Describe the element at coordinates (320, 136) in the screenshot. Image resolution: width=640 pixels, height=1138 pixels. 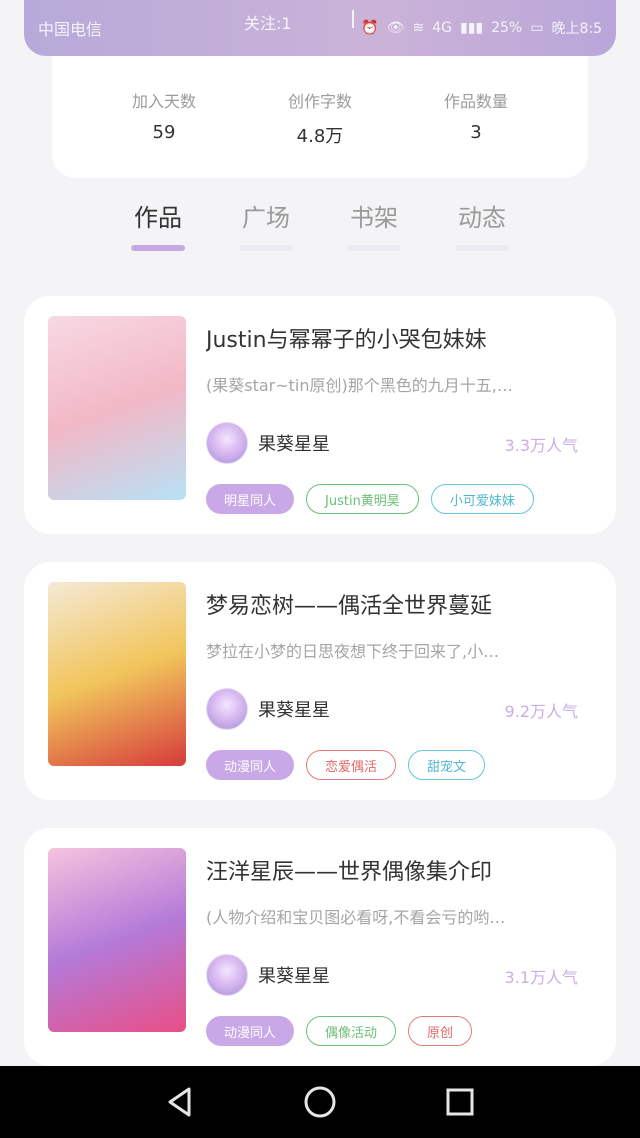
I see `stat-value: 4.8万` at that location.